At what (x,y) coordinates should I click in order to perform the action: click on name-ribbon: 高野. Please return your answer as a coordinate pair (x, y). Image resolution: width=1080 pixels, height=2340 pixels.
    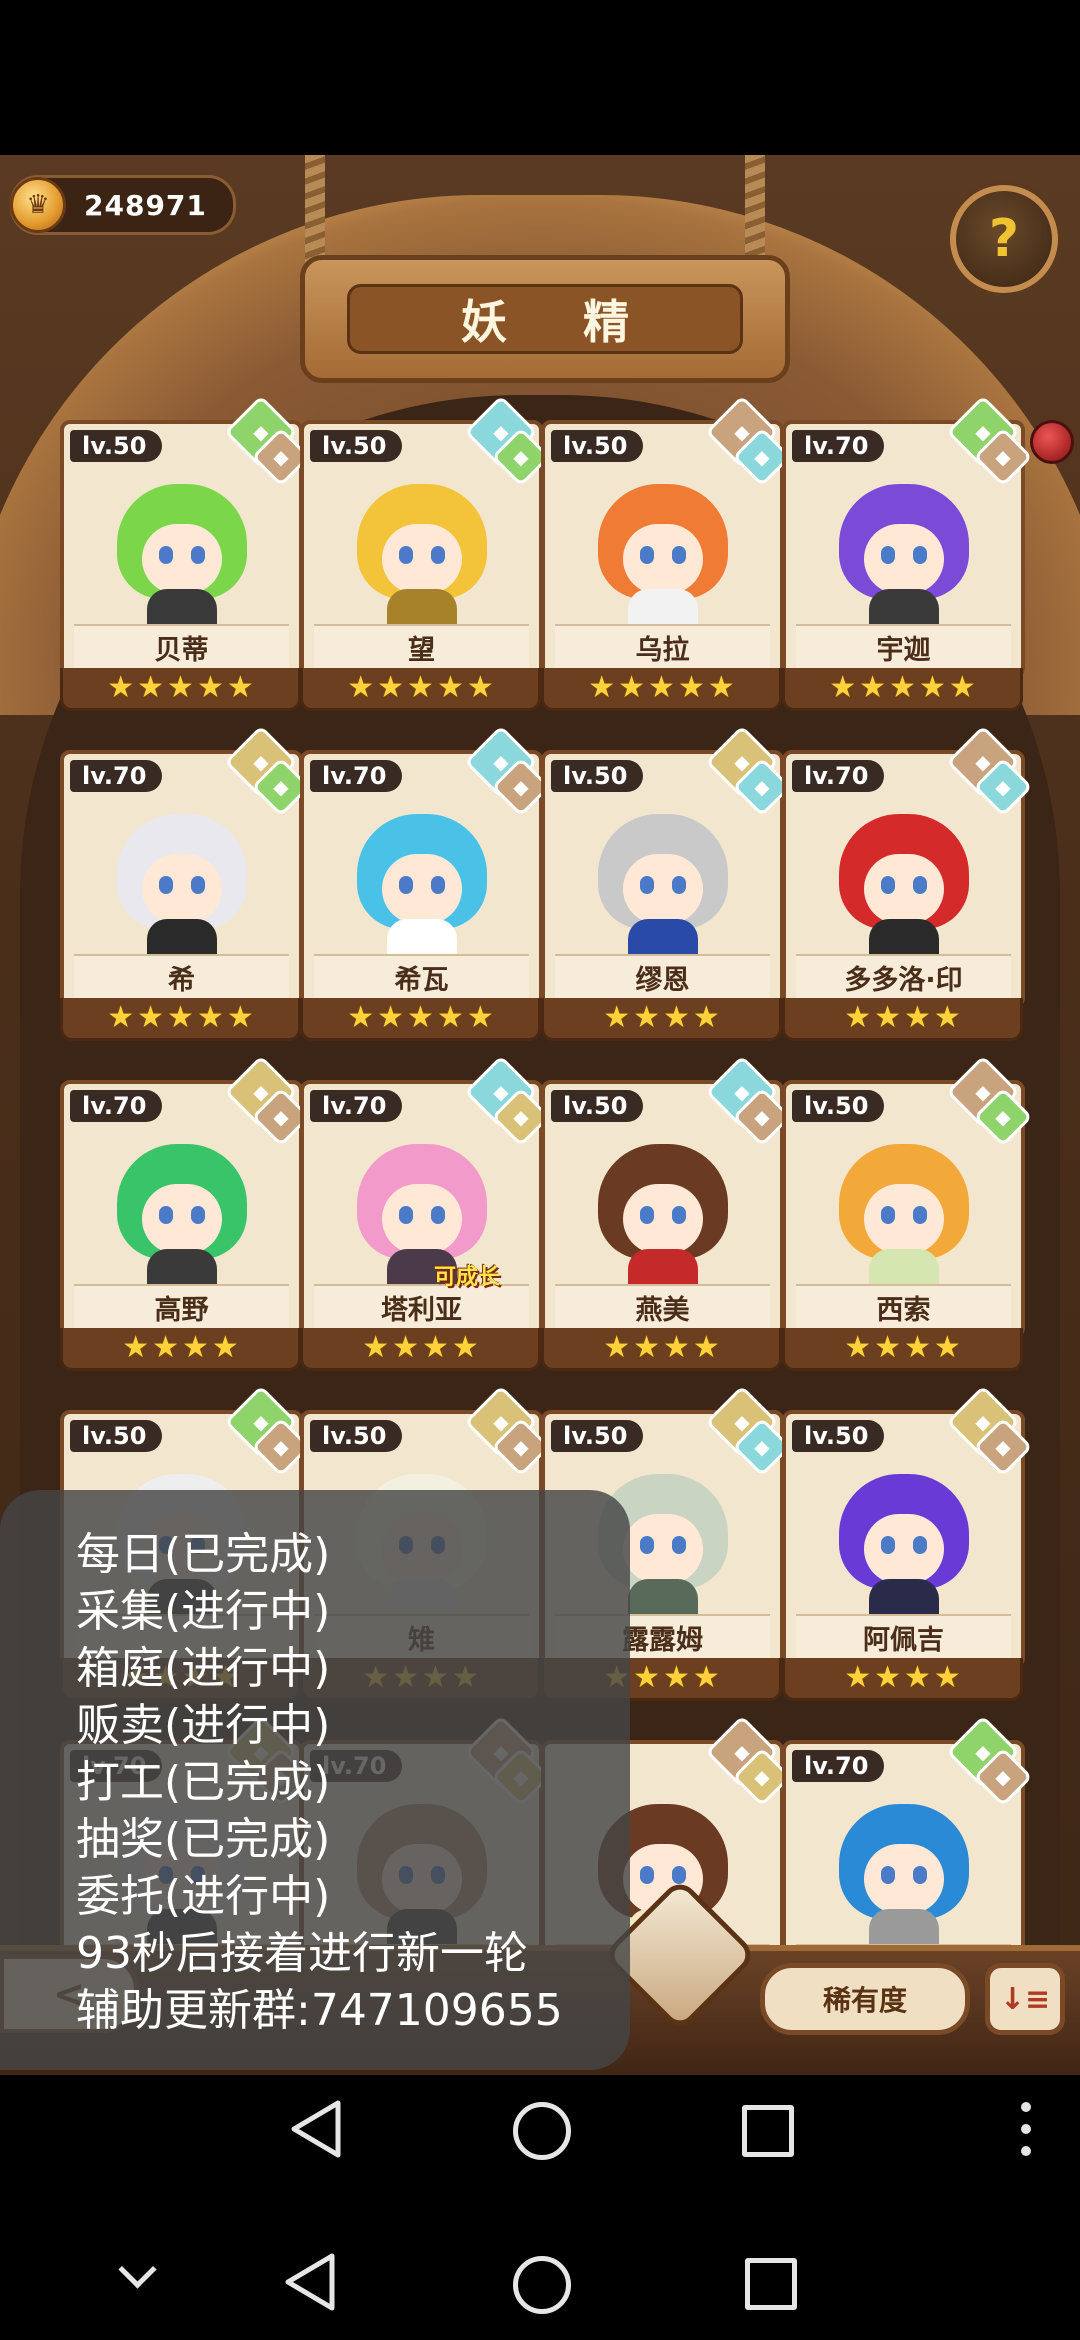
    Looking at the image, I should click on (181, 1306).